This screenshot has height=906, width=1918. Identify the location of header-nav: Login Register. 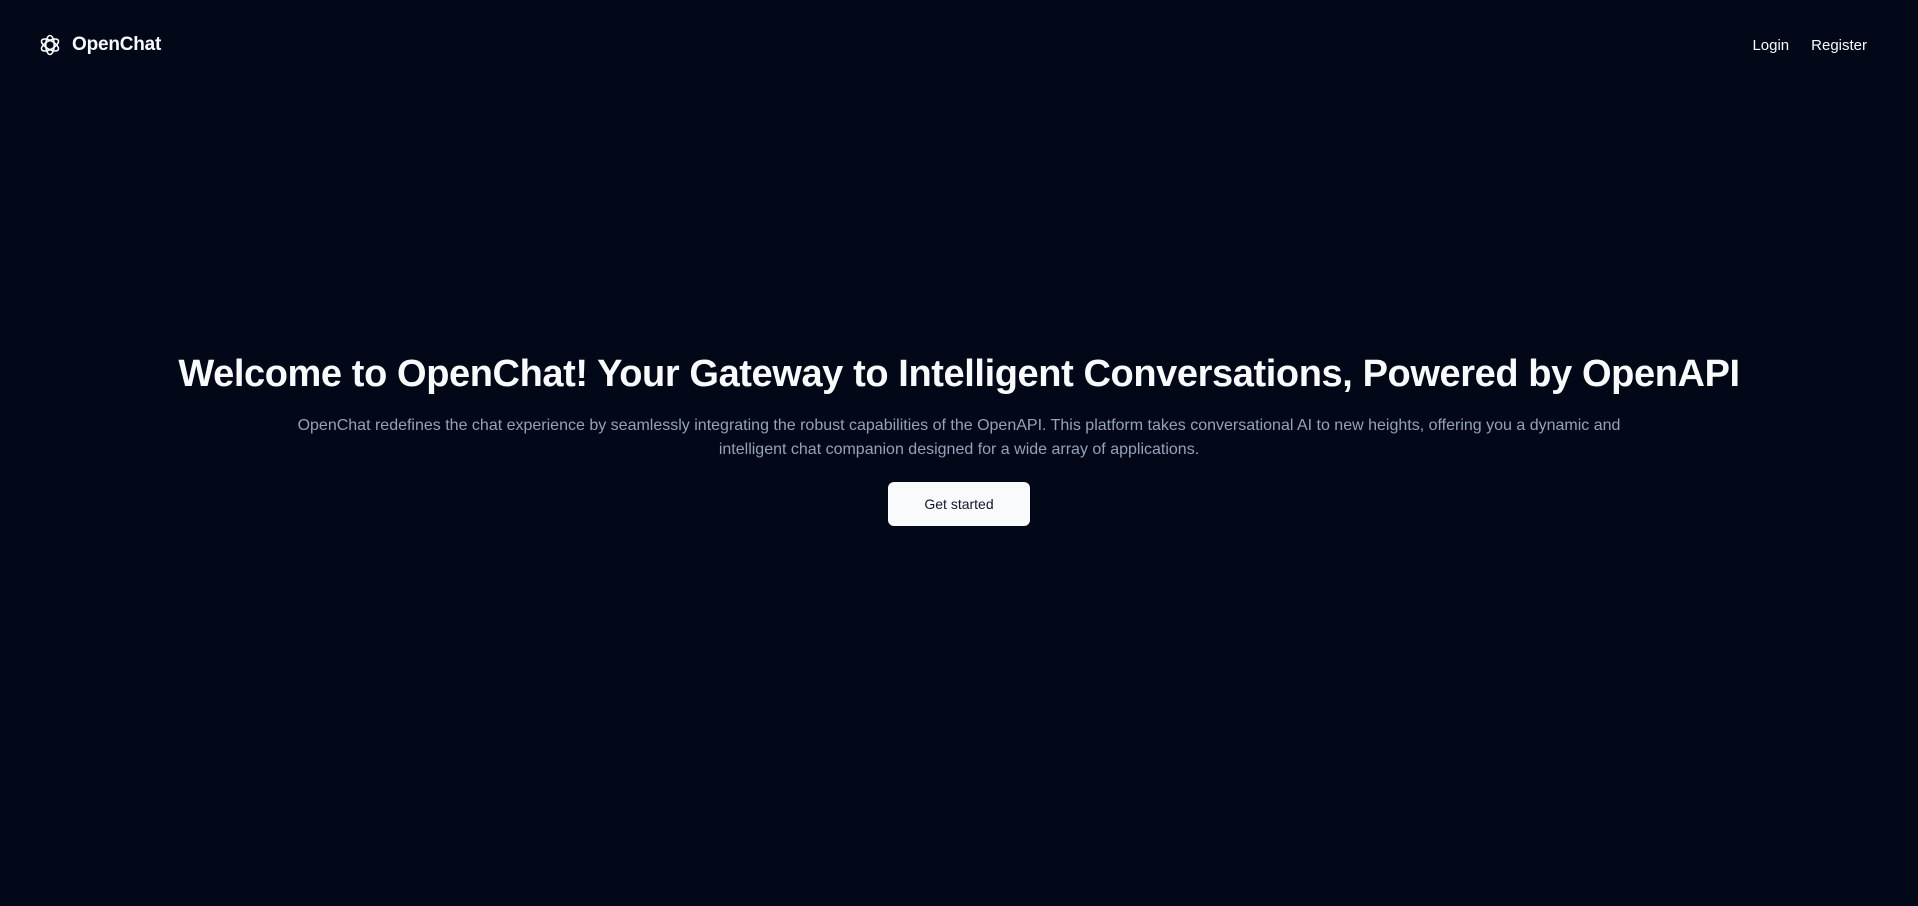
(1809, 45).